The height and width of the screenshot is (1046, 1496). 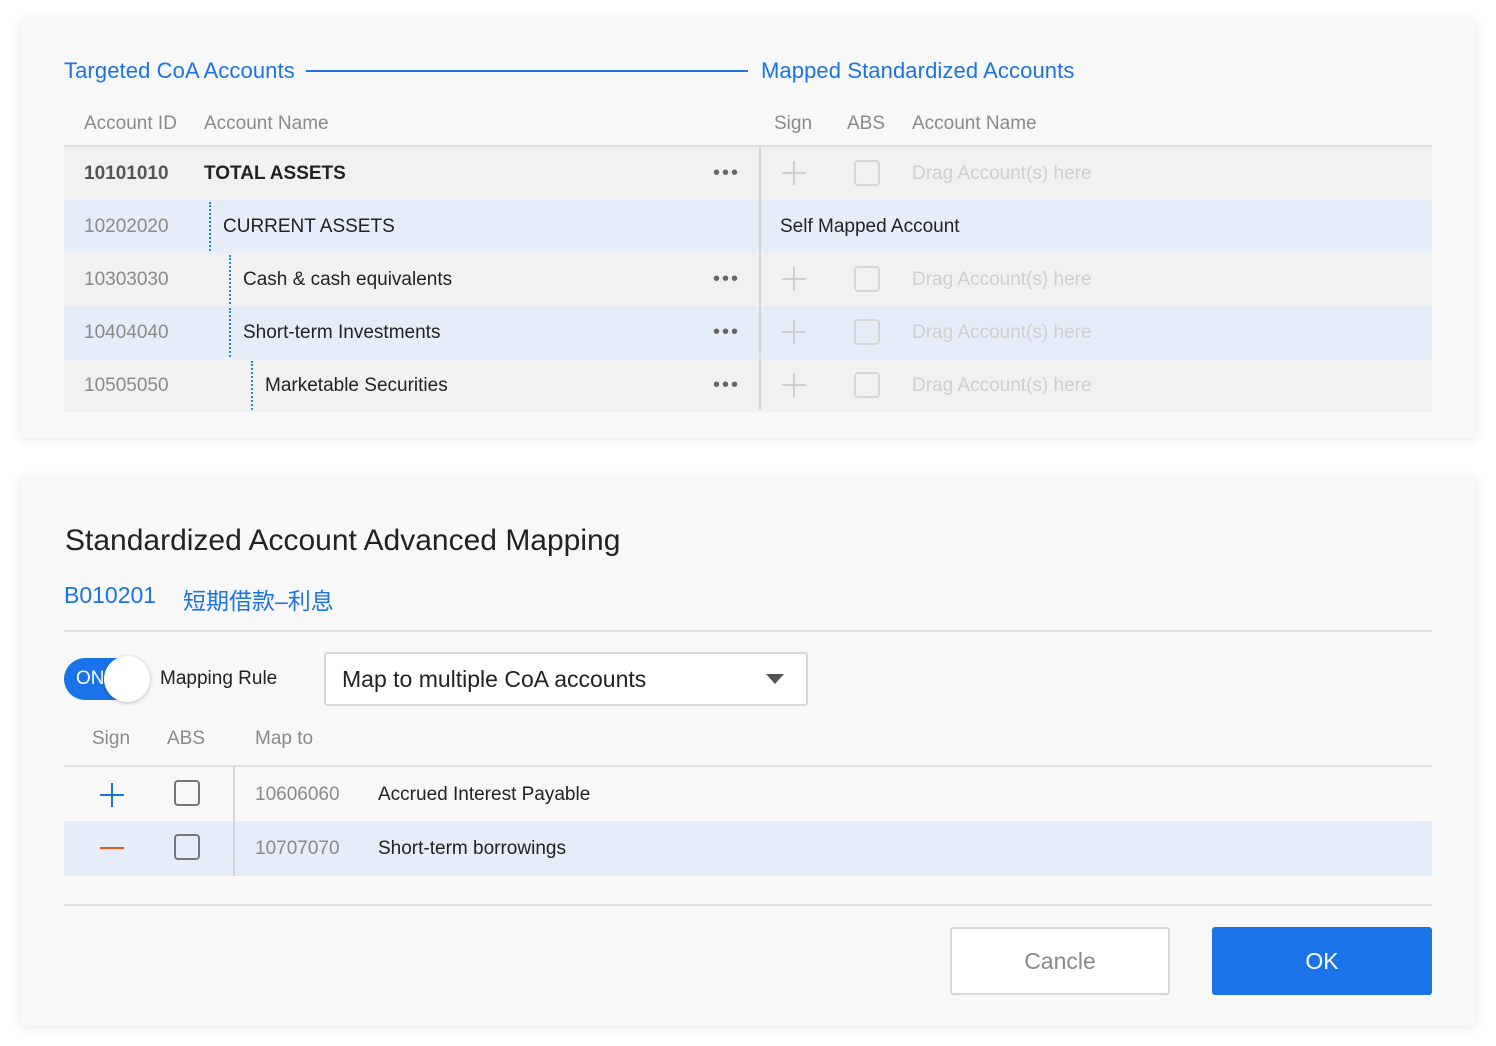 I want to click on mapped-account-id: 10707070, so click(x=297, y=848).